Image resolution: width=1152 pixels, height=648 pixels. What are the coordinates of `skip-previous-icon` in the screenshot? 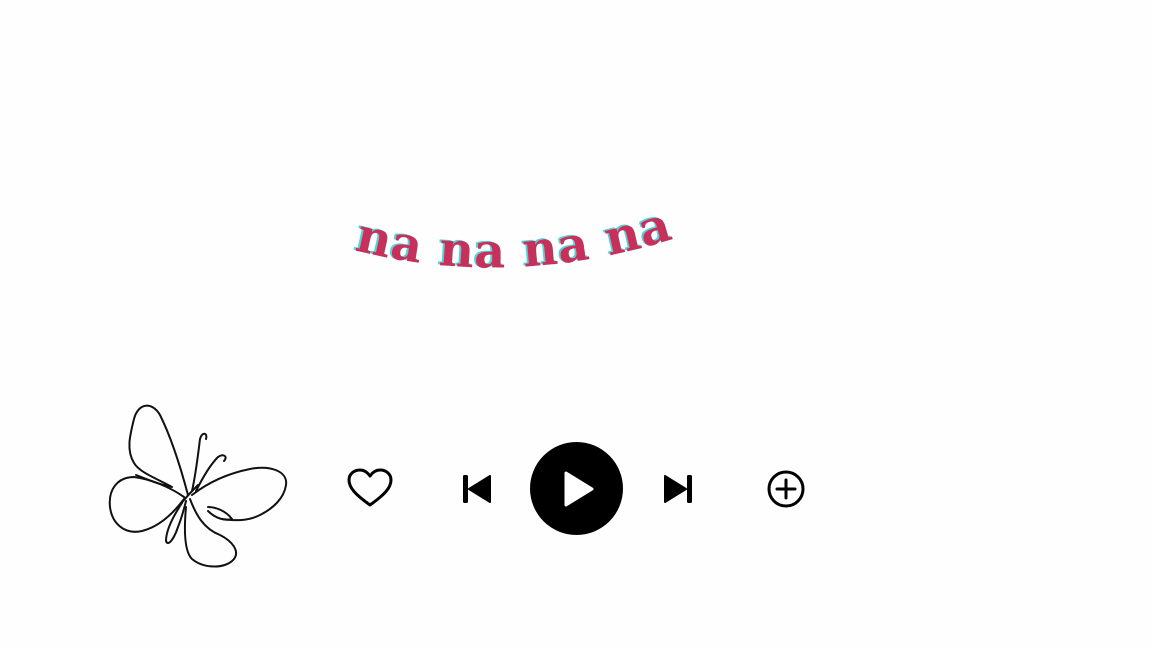 It's located at (477, 489).